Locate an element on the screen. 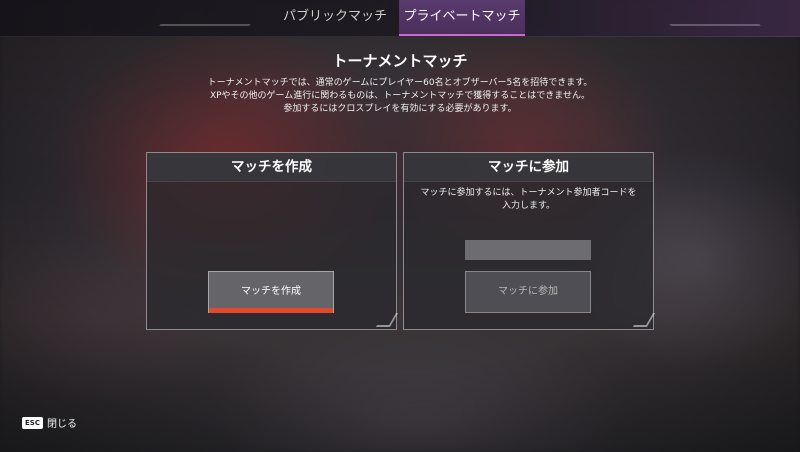 This screenshot has height=452, width=800. join-match-button: マッチに参加 is located at coordinates (528, 292).